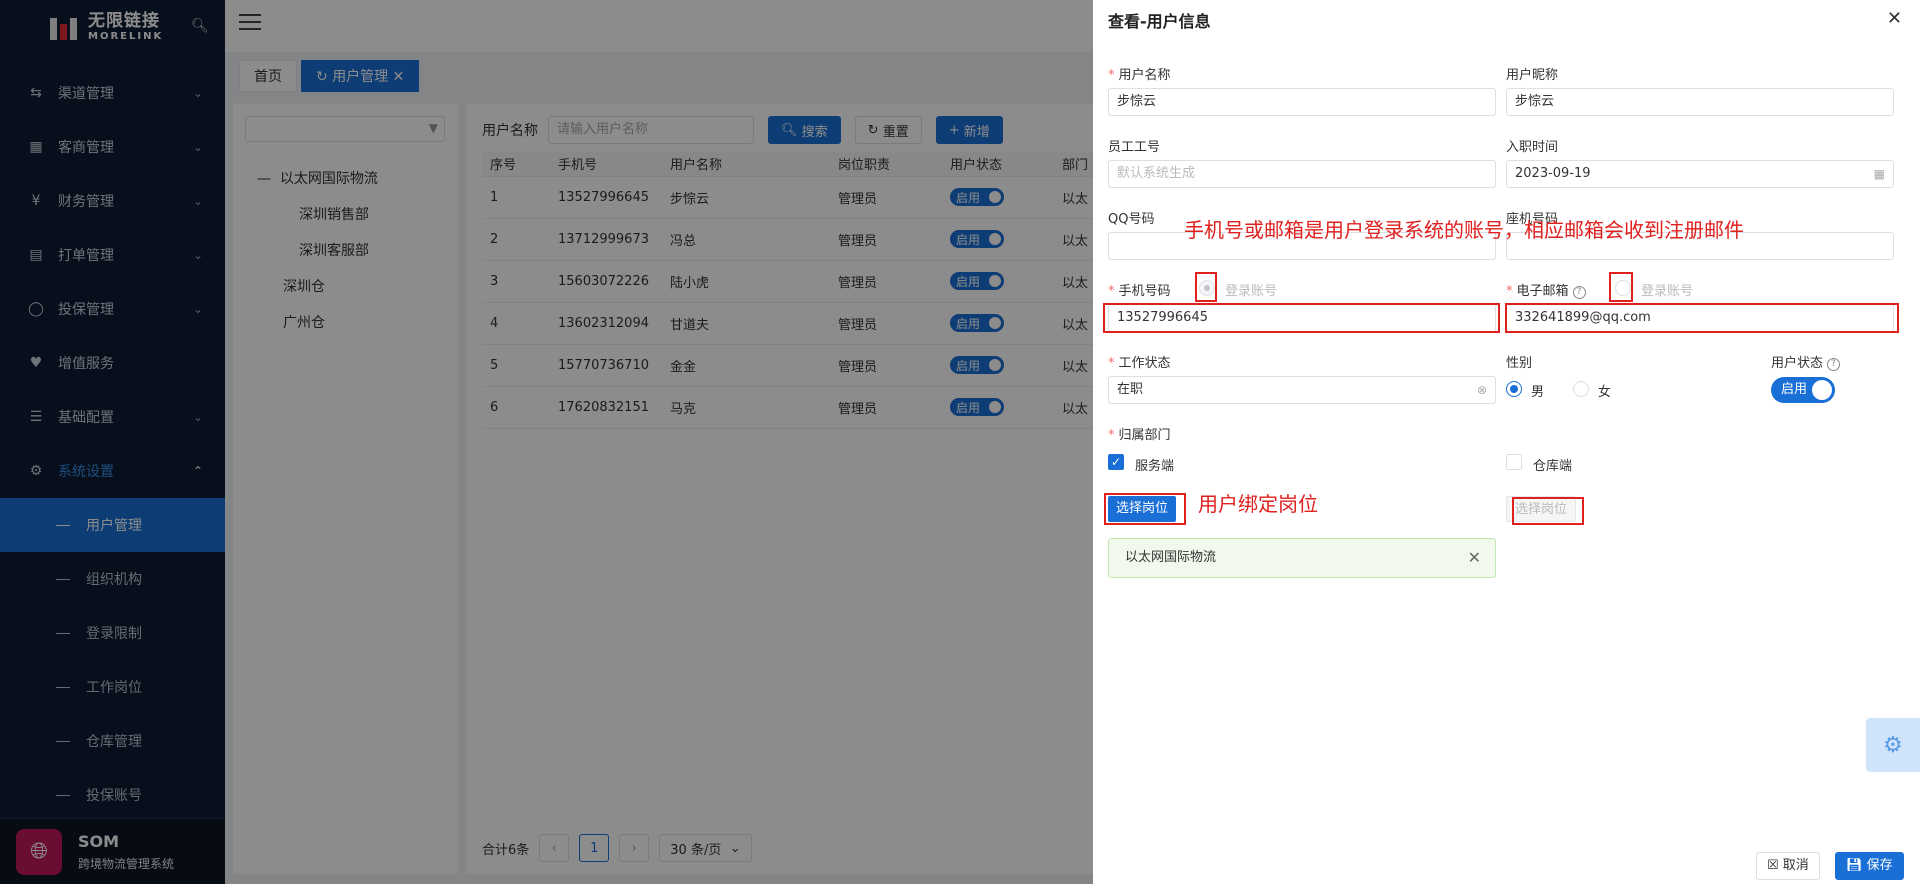  What do you see at coordinates (1251, 291) in the screenshot?
I see `phone-login-text: 登录账号` at bounding box center [1251, 291].